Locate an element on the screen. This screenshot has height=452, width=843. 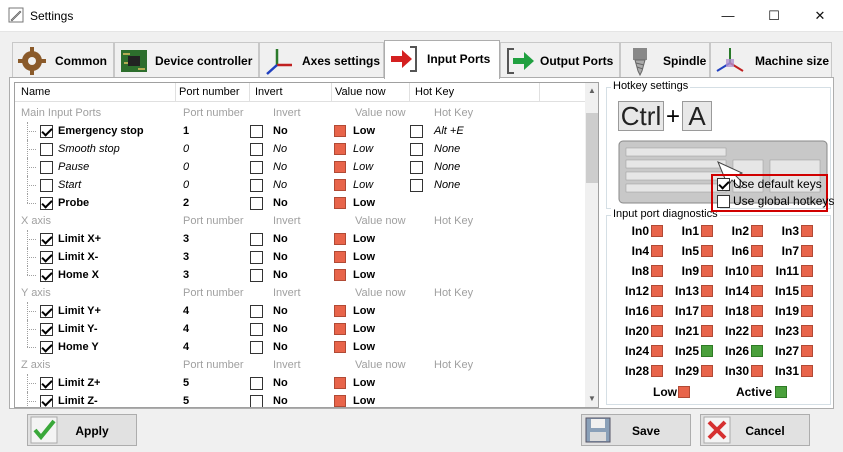
table-row: Limit X+ 3 No Low is located at coordinates (300, 239).